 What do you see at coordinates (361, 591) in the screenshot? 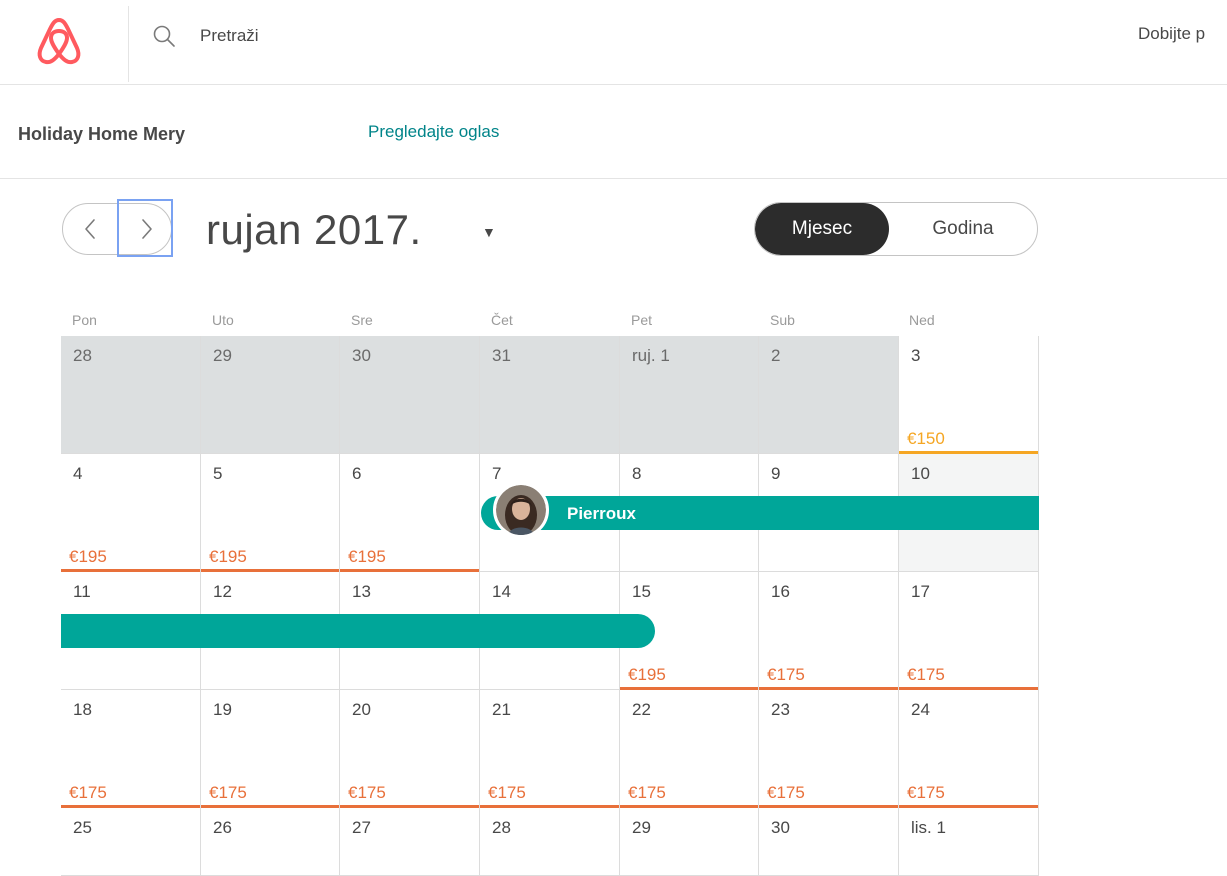
I see `day-number: 13` at bounding box center [361, 591].